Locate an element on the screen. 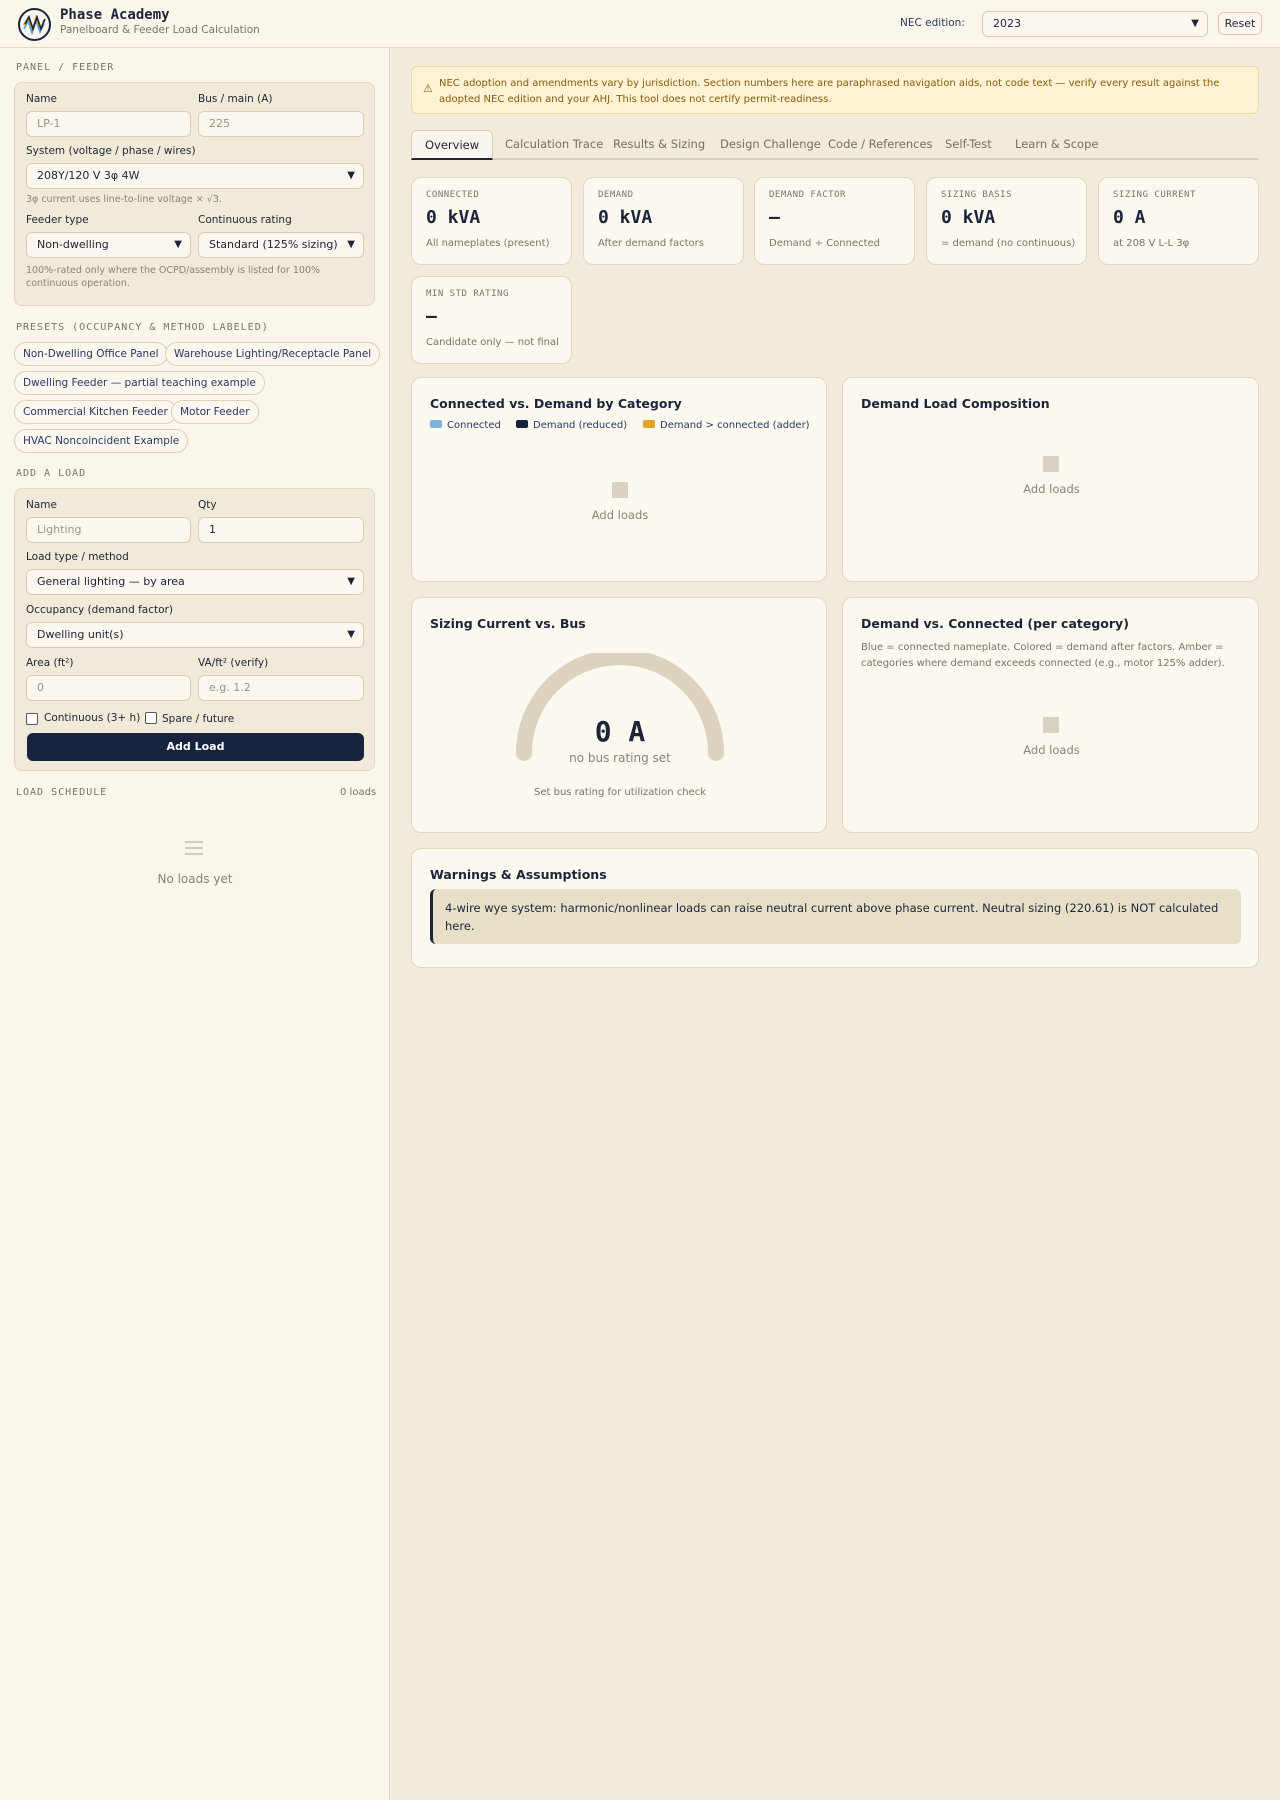 This screenshot has width=1280, height=1800. bus-input: 225 is located at coordinates (281, 124).